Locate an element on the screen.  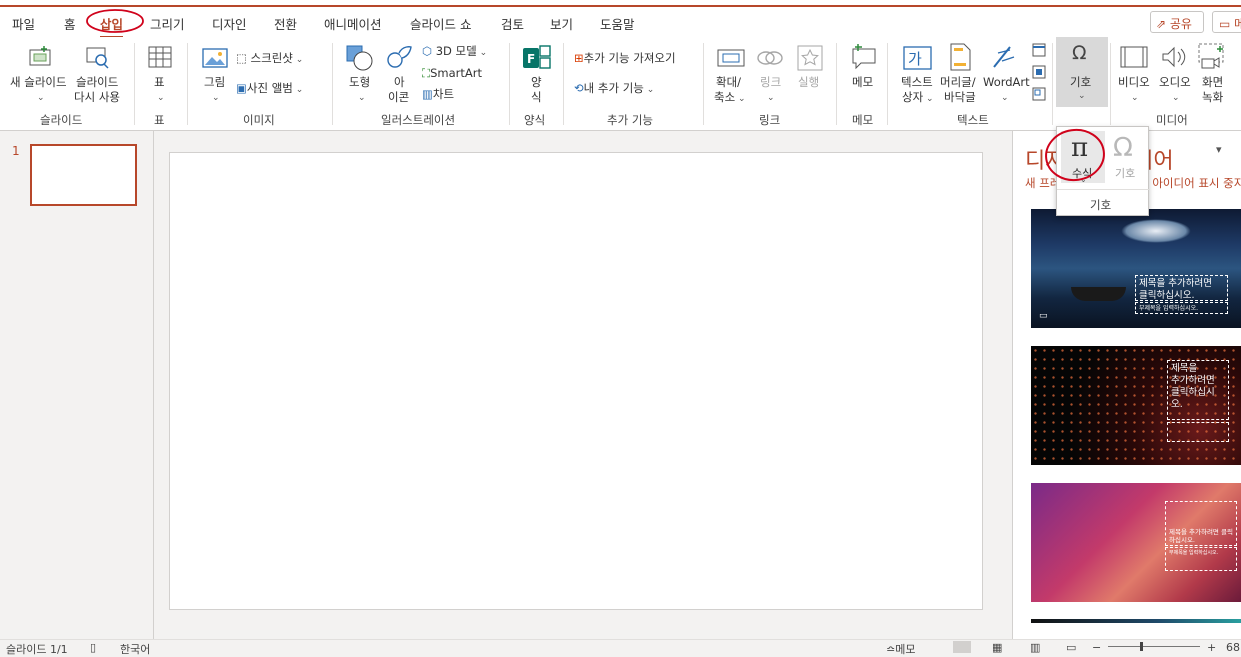
header-footer-icon is located at coordinates (960, 57).